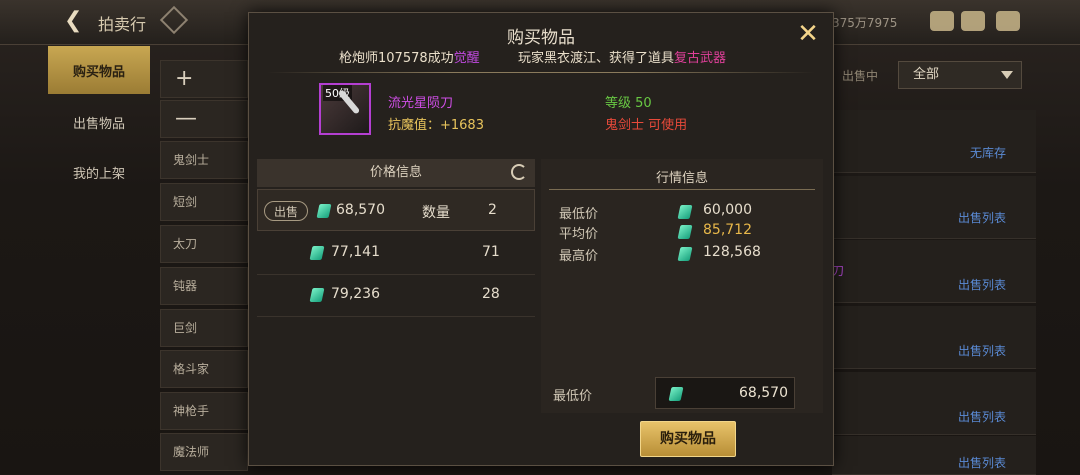 The height and width of the screenshot is (475, 1080). Describe the element at coordinates (579, 234) in the screenshot. I see `market-label: 平均价` at that location.